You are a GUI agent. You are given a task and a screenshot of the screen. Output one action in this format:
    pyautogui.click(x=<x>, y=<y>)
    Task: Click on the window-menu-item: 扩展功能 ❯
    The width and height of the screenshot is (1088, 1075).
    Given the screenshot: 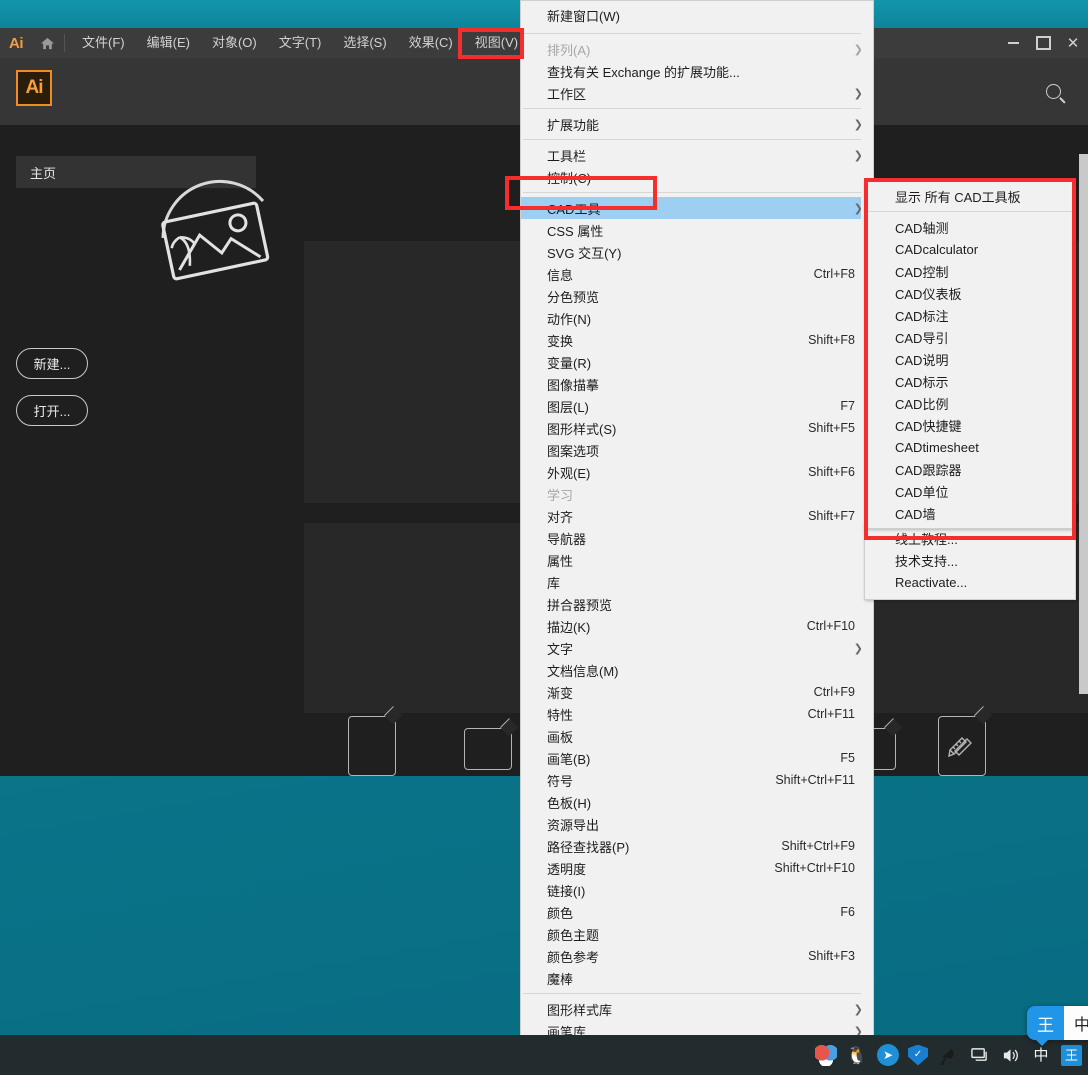 What is the action you would take?
    pyautogui.click(x=697, y=124)
    